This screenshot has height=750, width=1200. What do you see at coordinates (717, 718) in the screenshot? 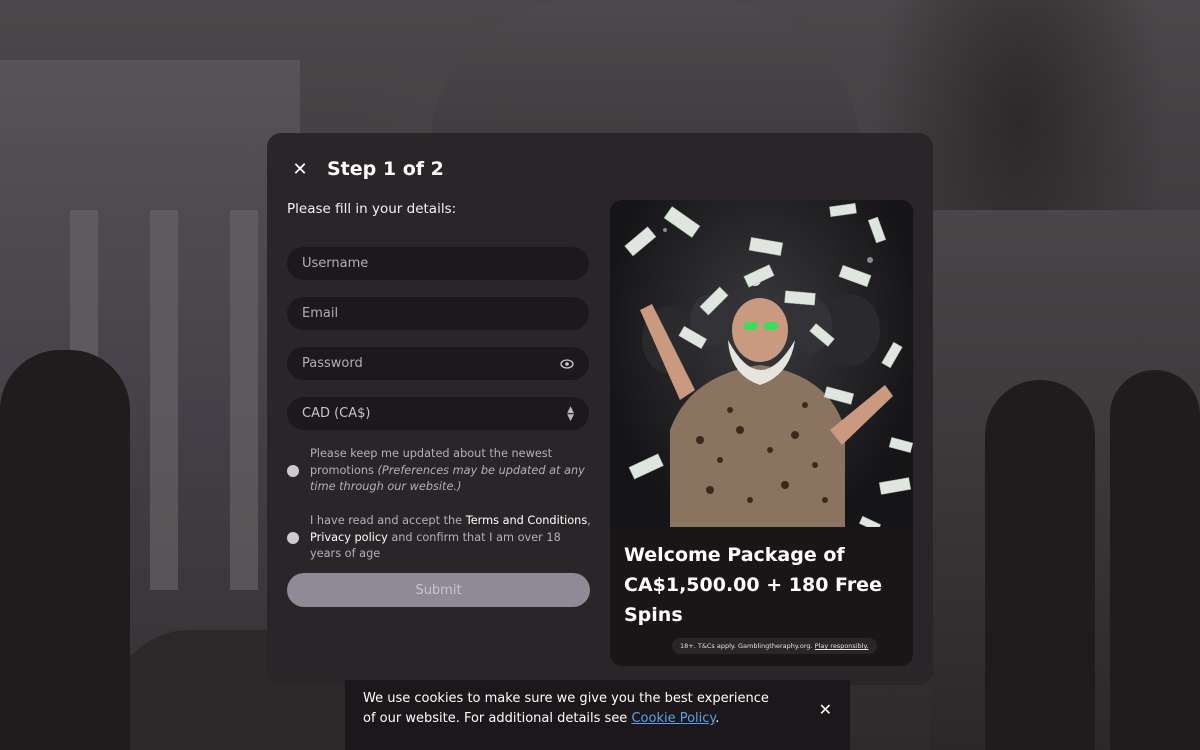
I see `cookie-message-end: .` at bounding box center [717, 718].